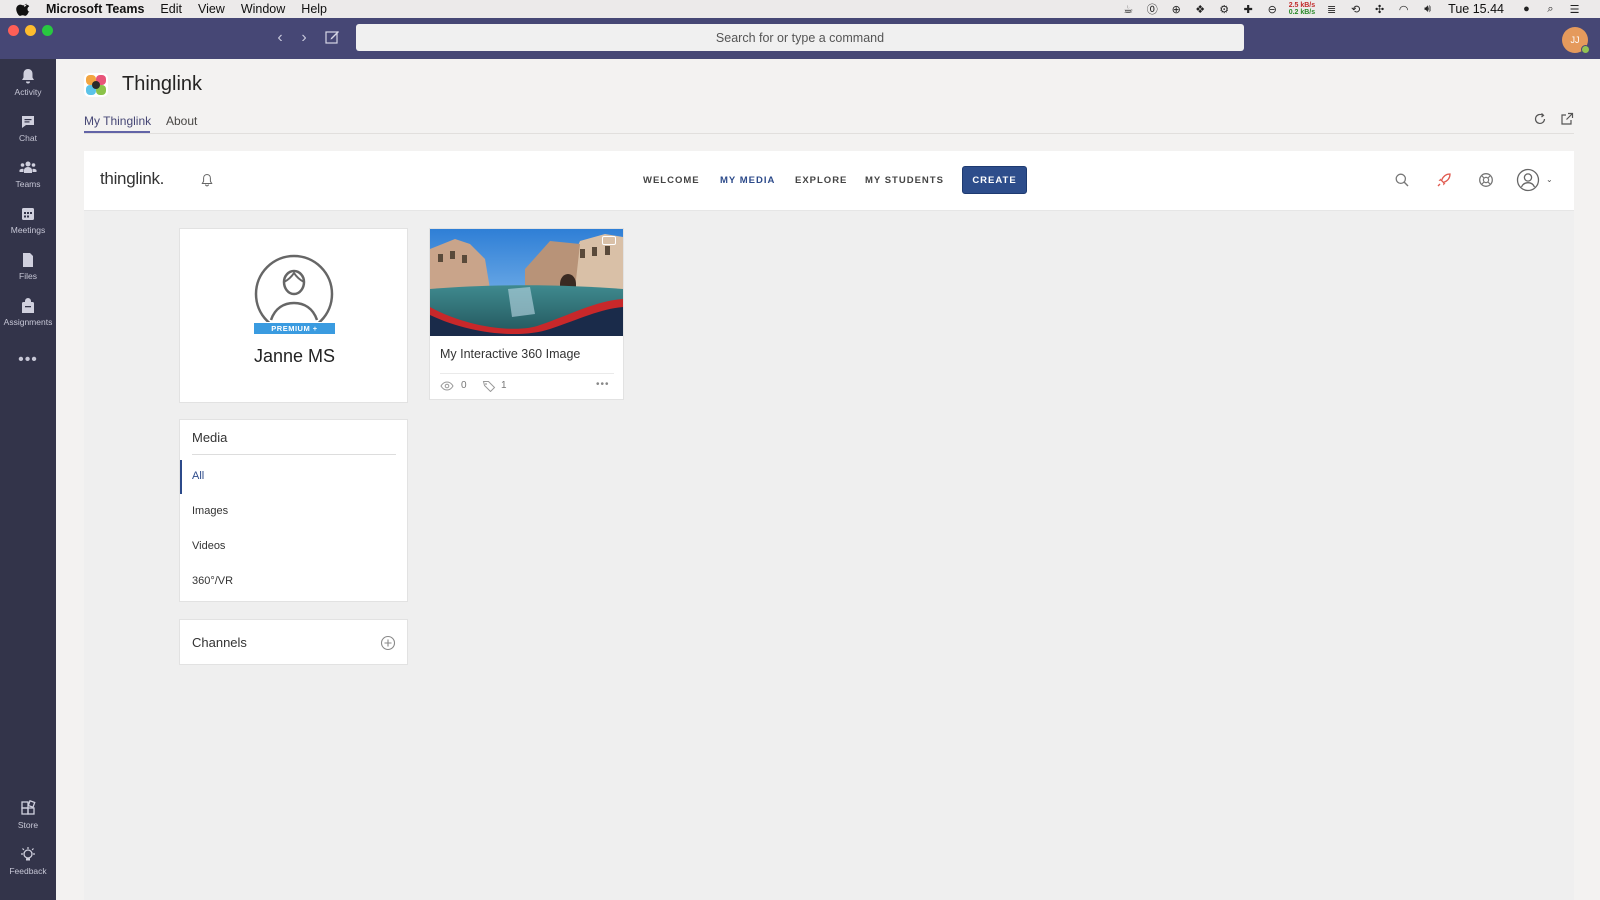 Image resolution: width=1600 pixels, height=900 pixels. I want to click on chevron-down-icon: ⌄, so click(1549, 179).